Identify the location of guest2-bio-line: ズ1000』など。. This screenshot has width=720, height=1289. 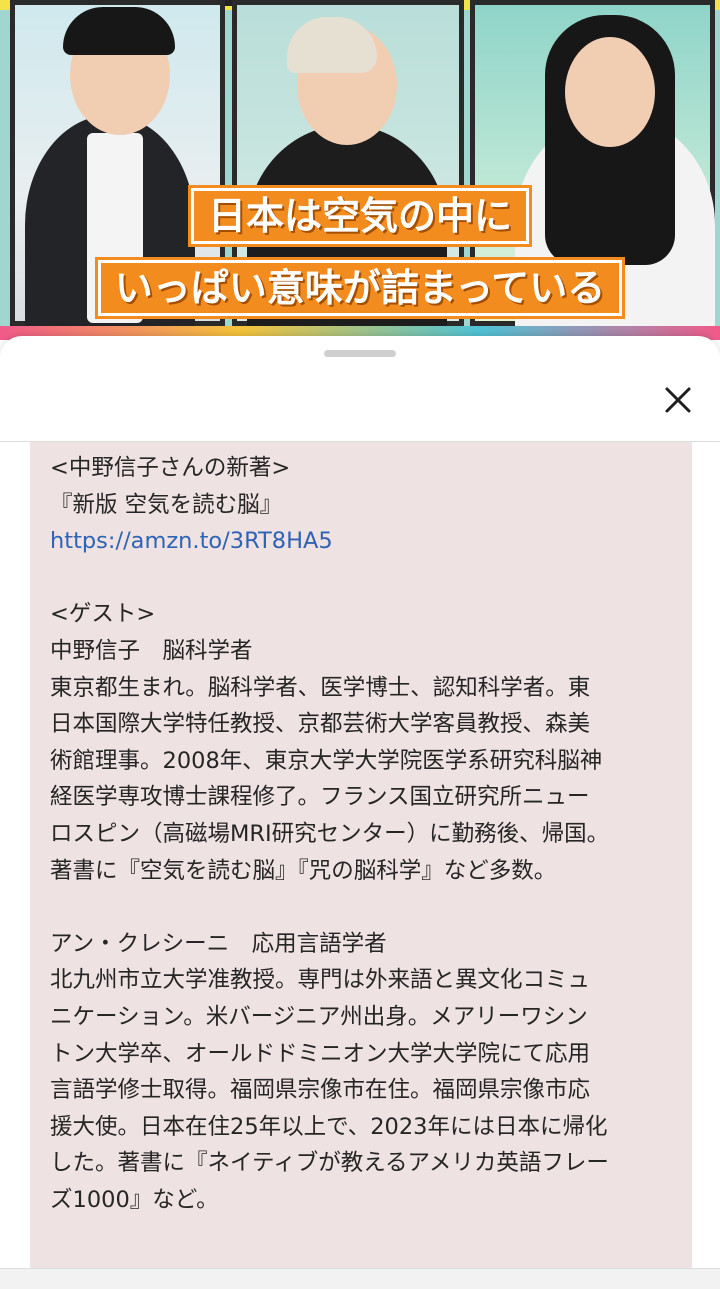
(134, 1199).